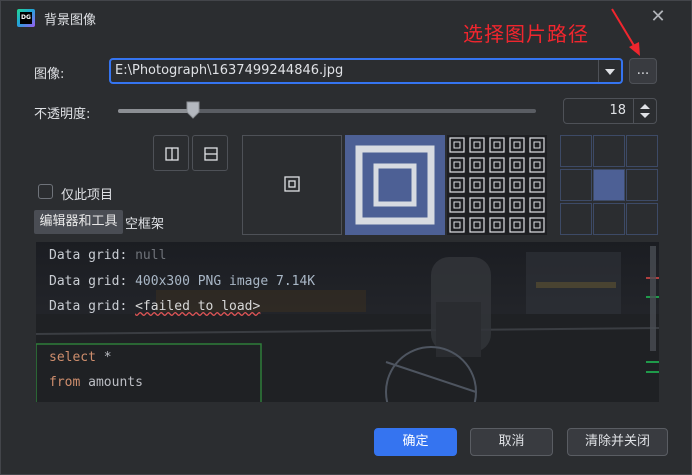 The height and width of the screenshot is (475, 692). What do you see at coordinates (617, 110) in the screenshot?
I see `opacity-value: 18` at bounding box center [617, 110].